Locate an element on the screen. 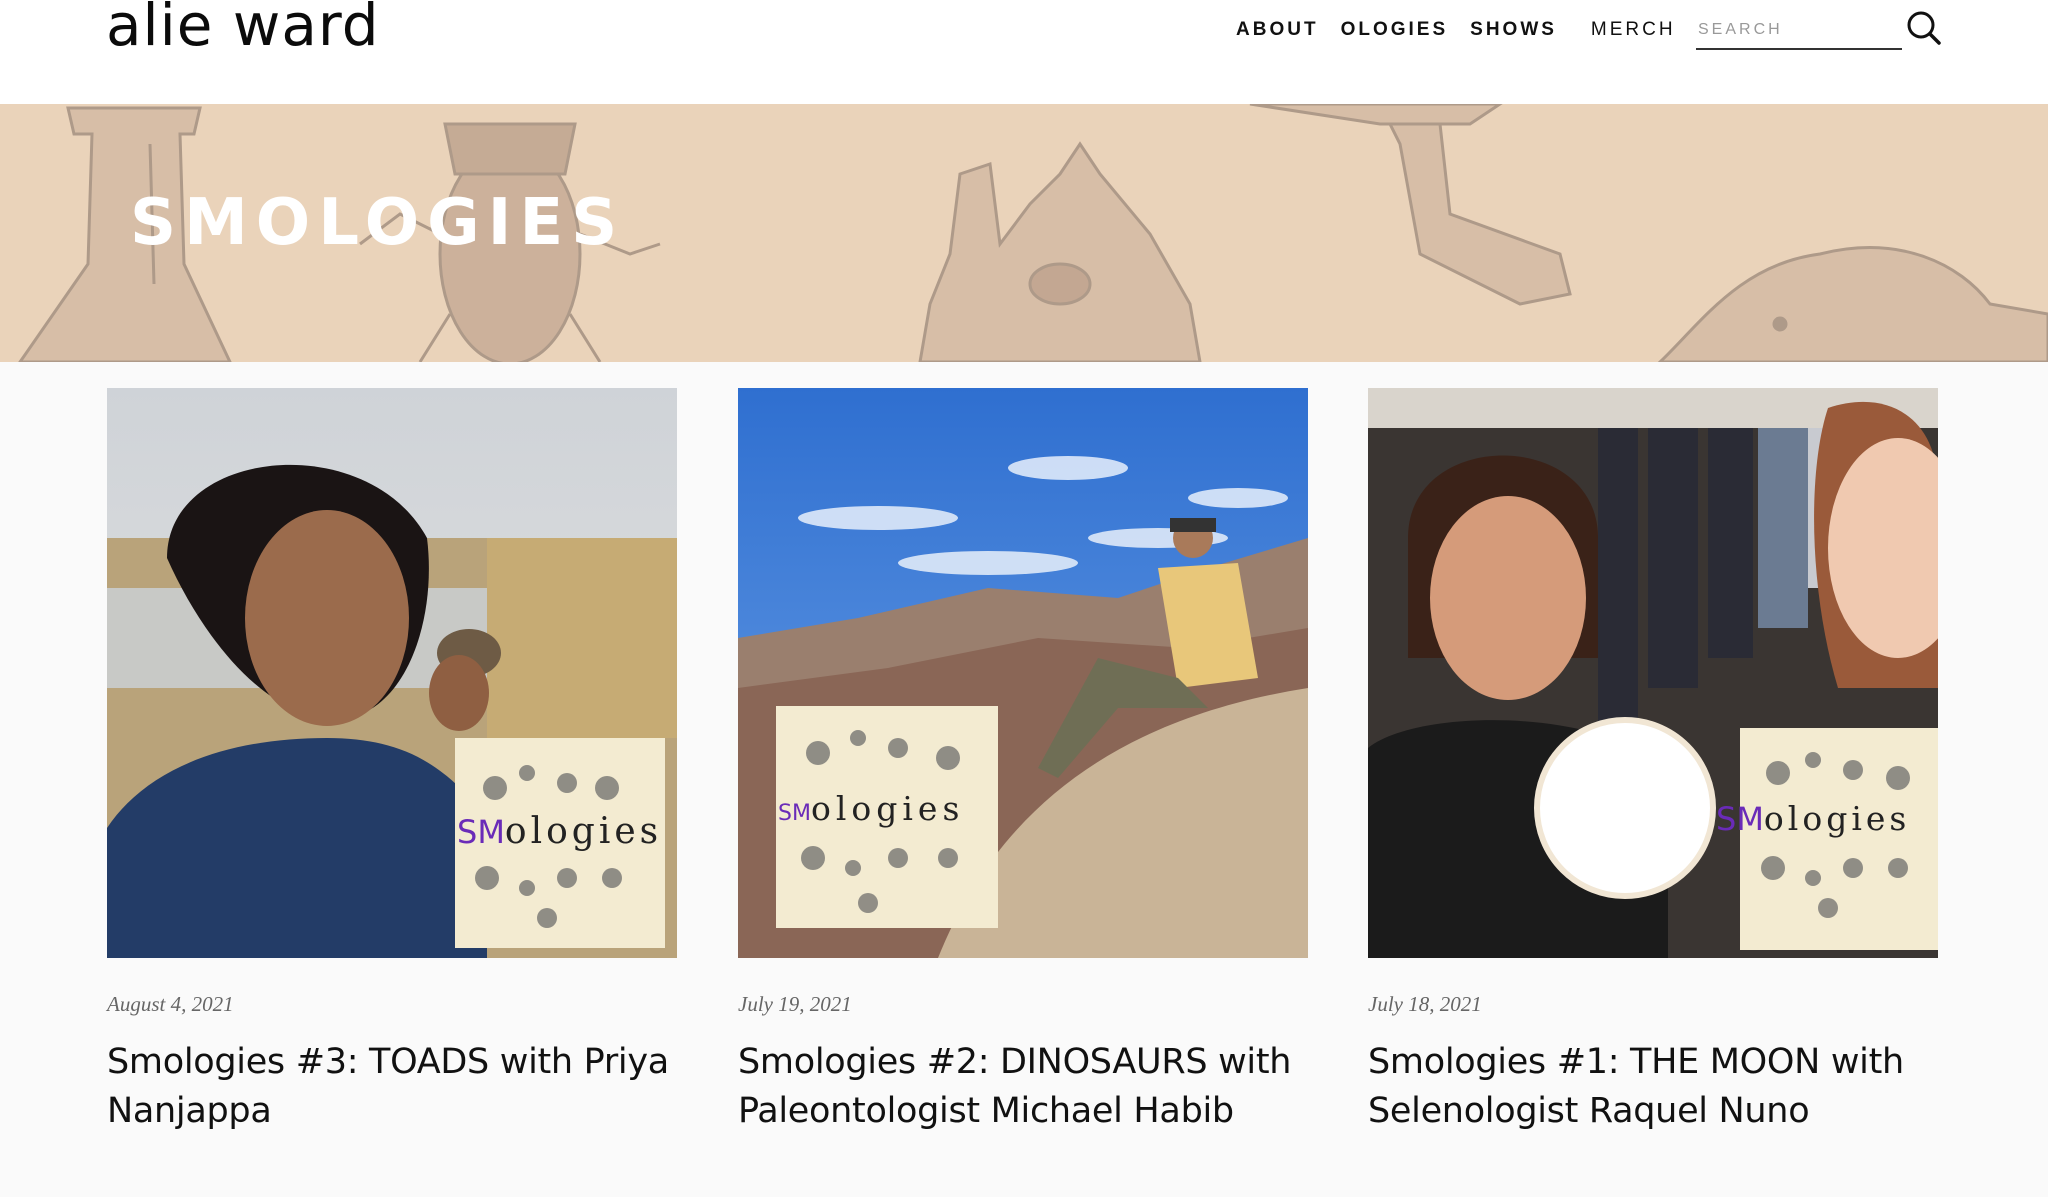 This screenshot has height=1197, width=2048. nav-about: ABOUT is located at coordinates (1277, 30).